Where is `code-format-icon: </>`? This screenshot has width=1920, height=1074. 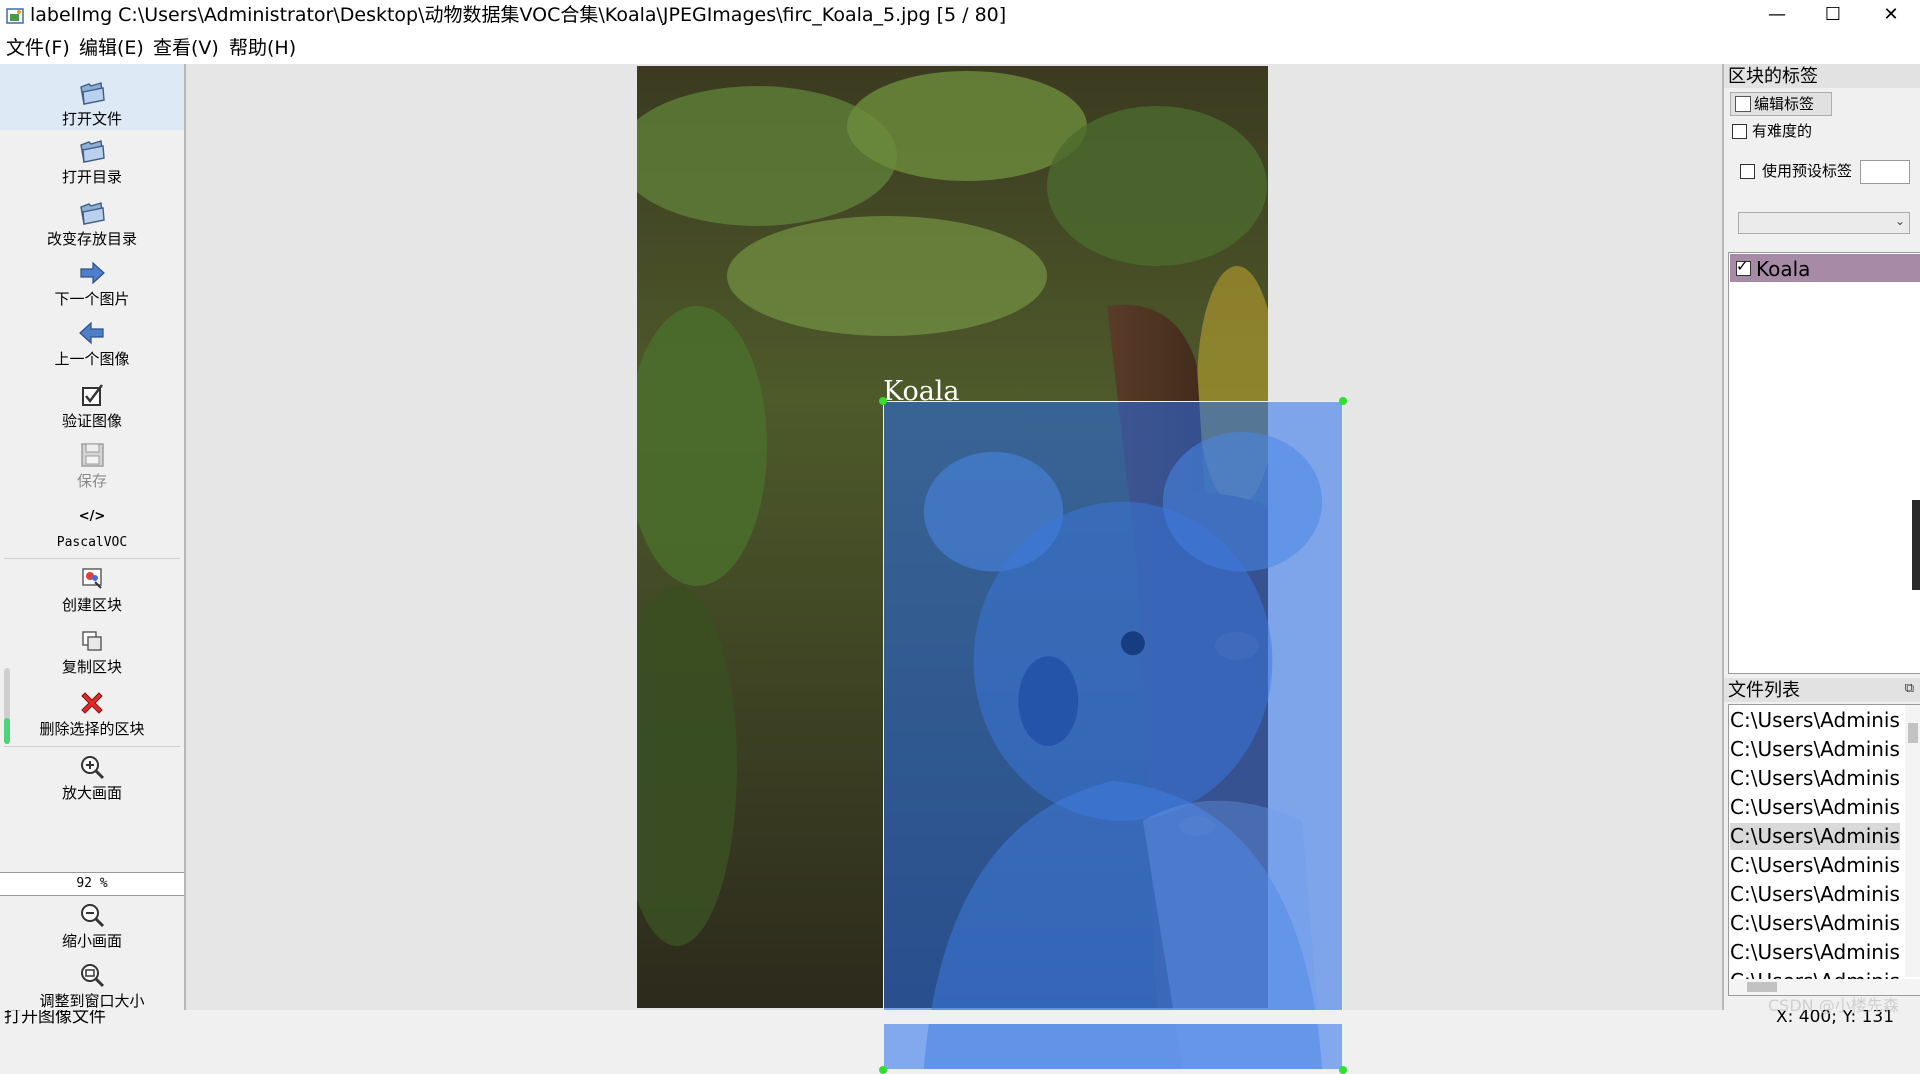
code-format-icon: </> is located at coordinates (92, 516).